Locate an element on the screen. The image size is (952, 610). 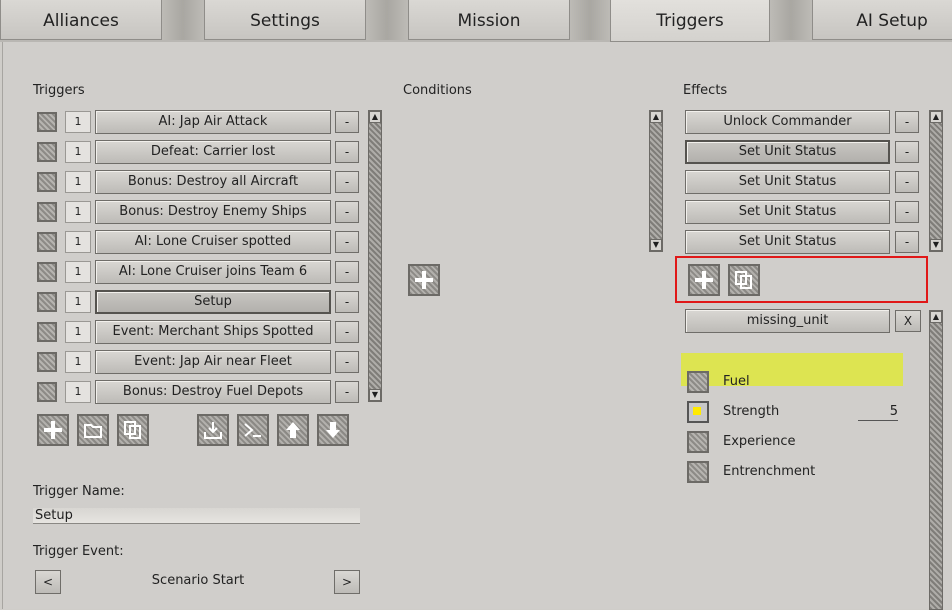
strength-value-input: 5 is located at coordinates (878, 412).